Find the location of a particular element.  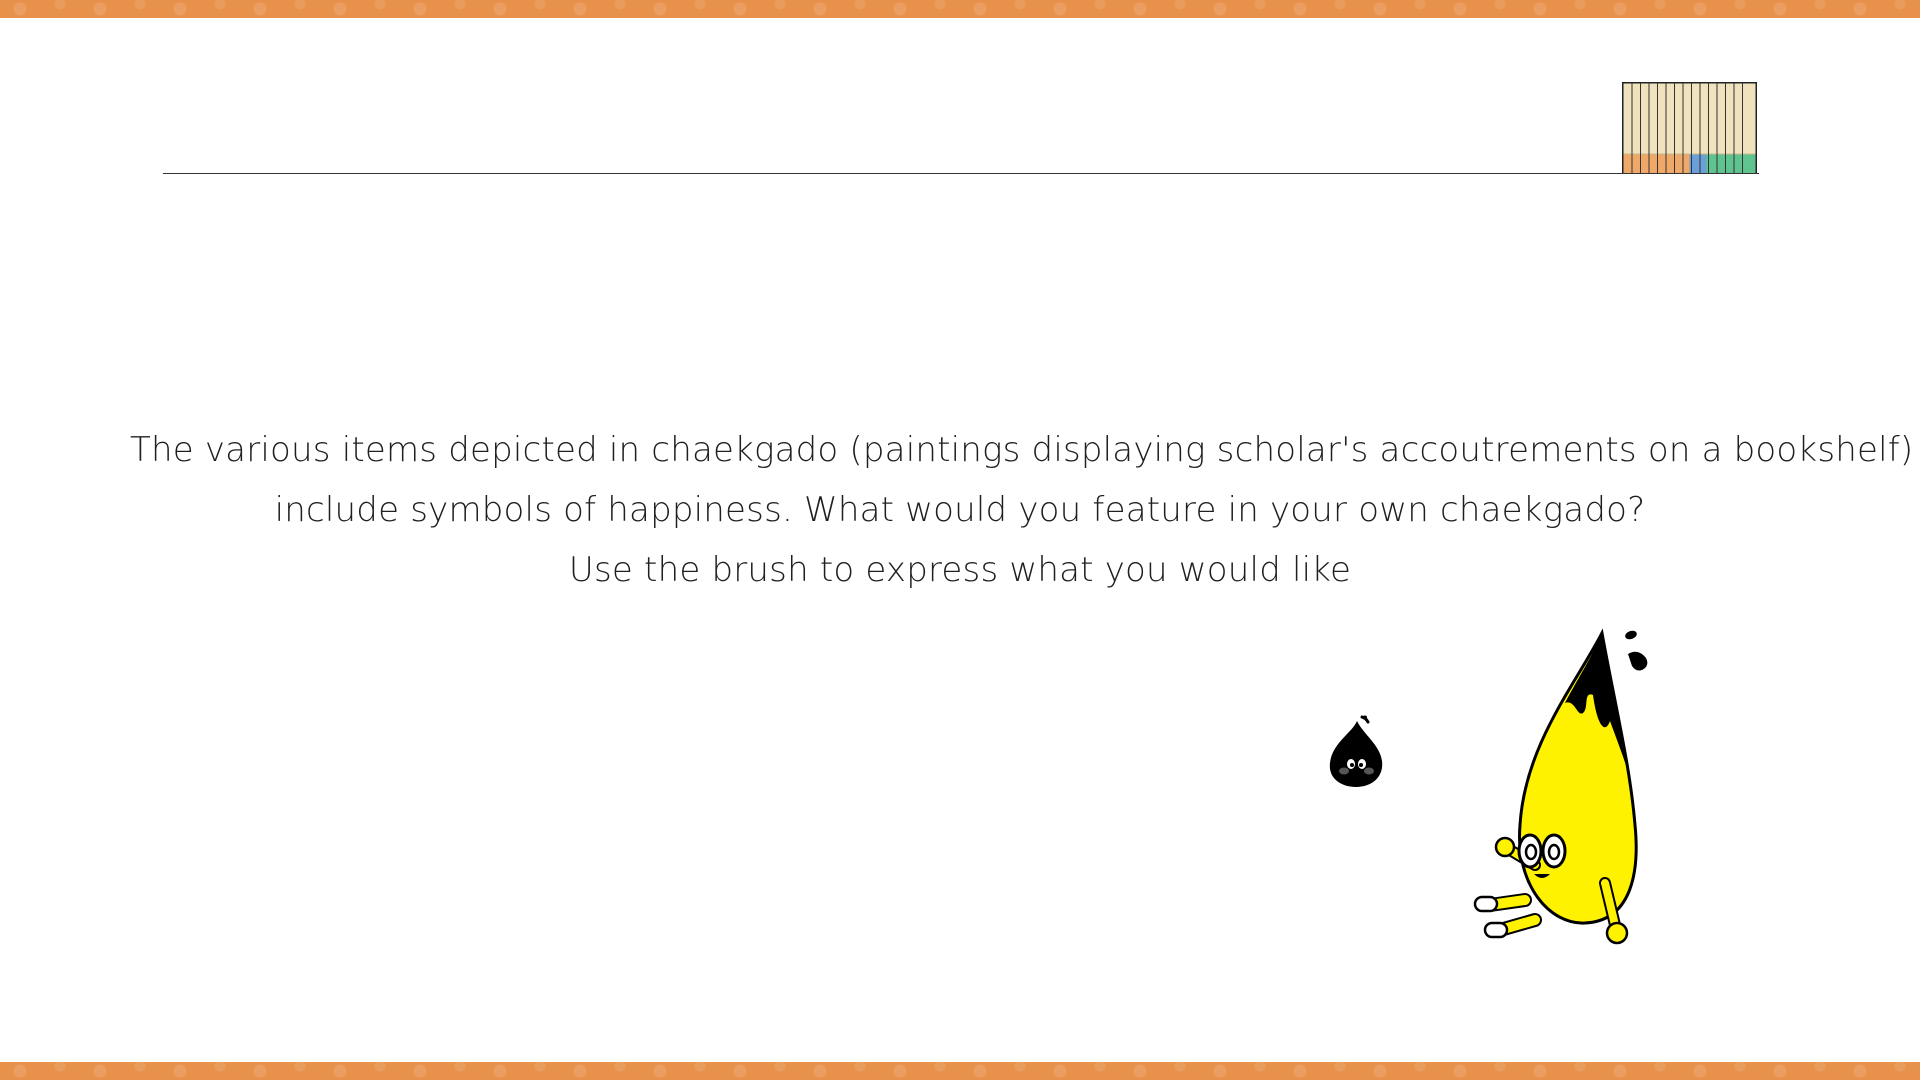

top-decorative-band is located at coordinates (960, 9).